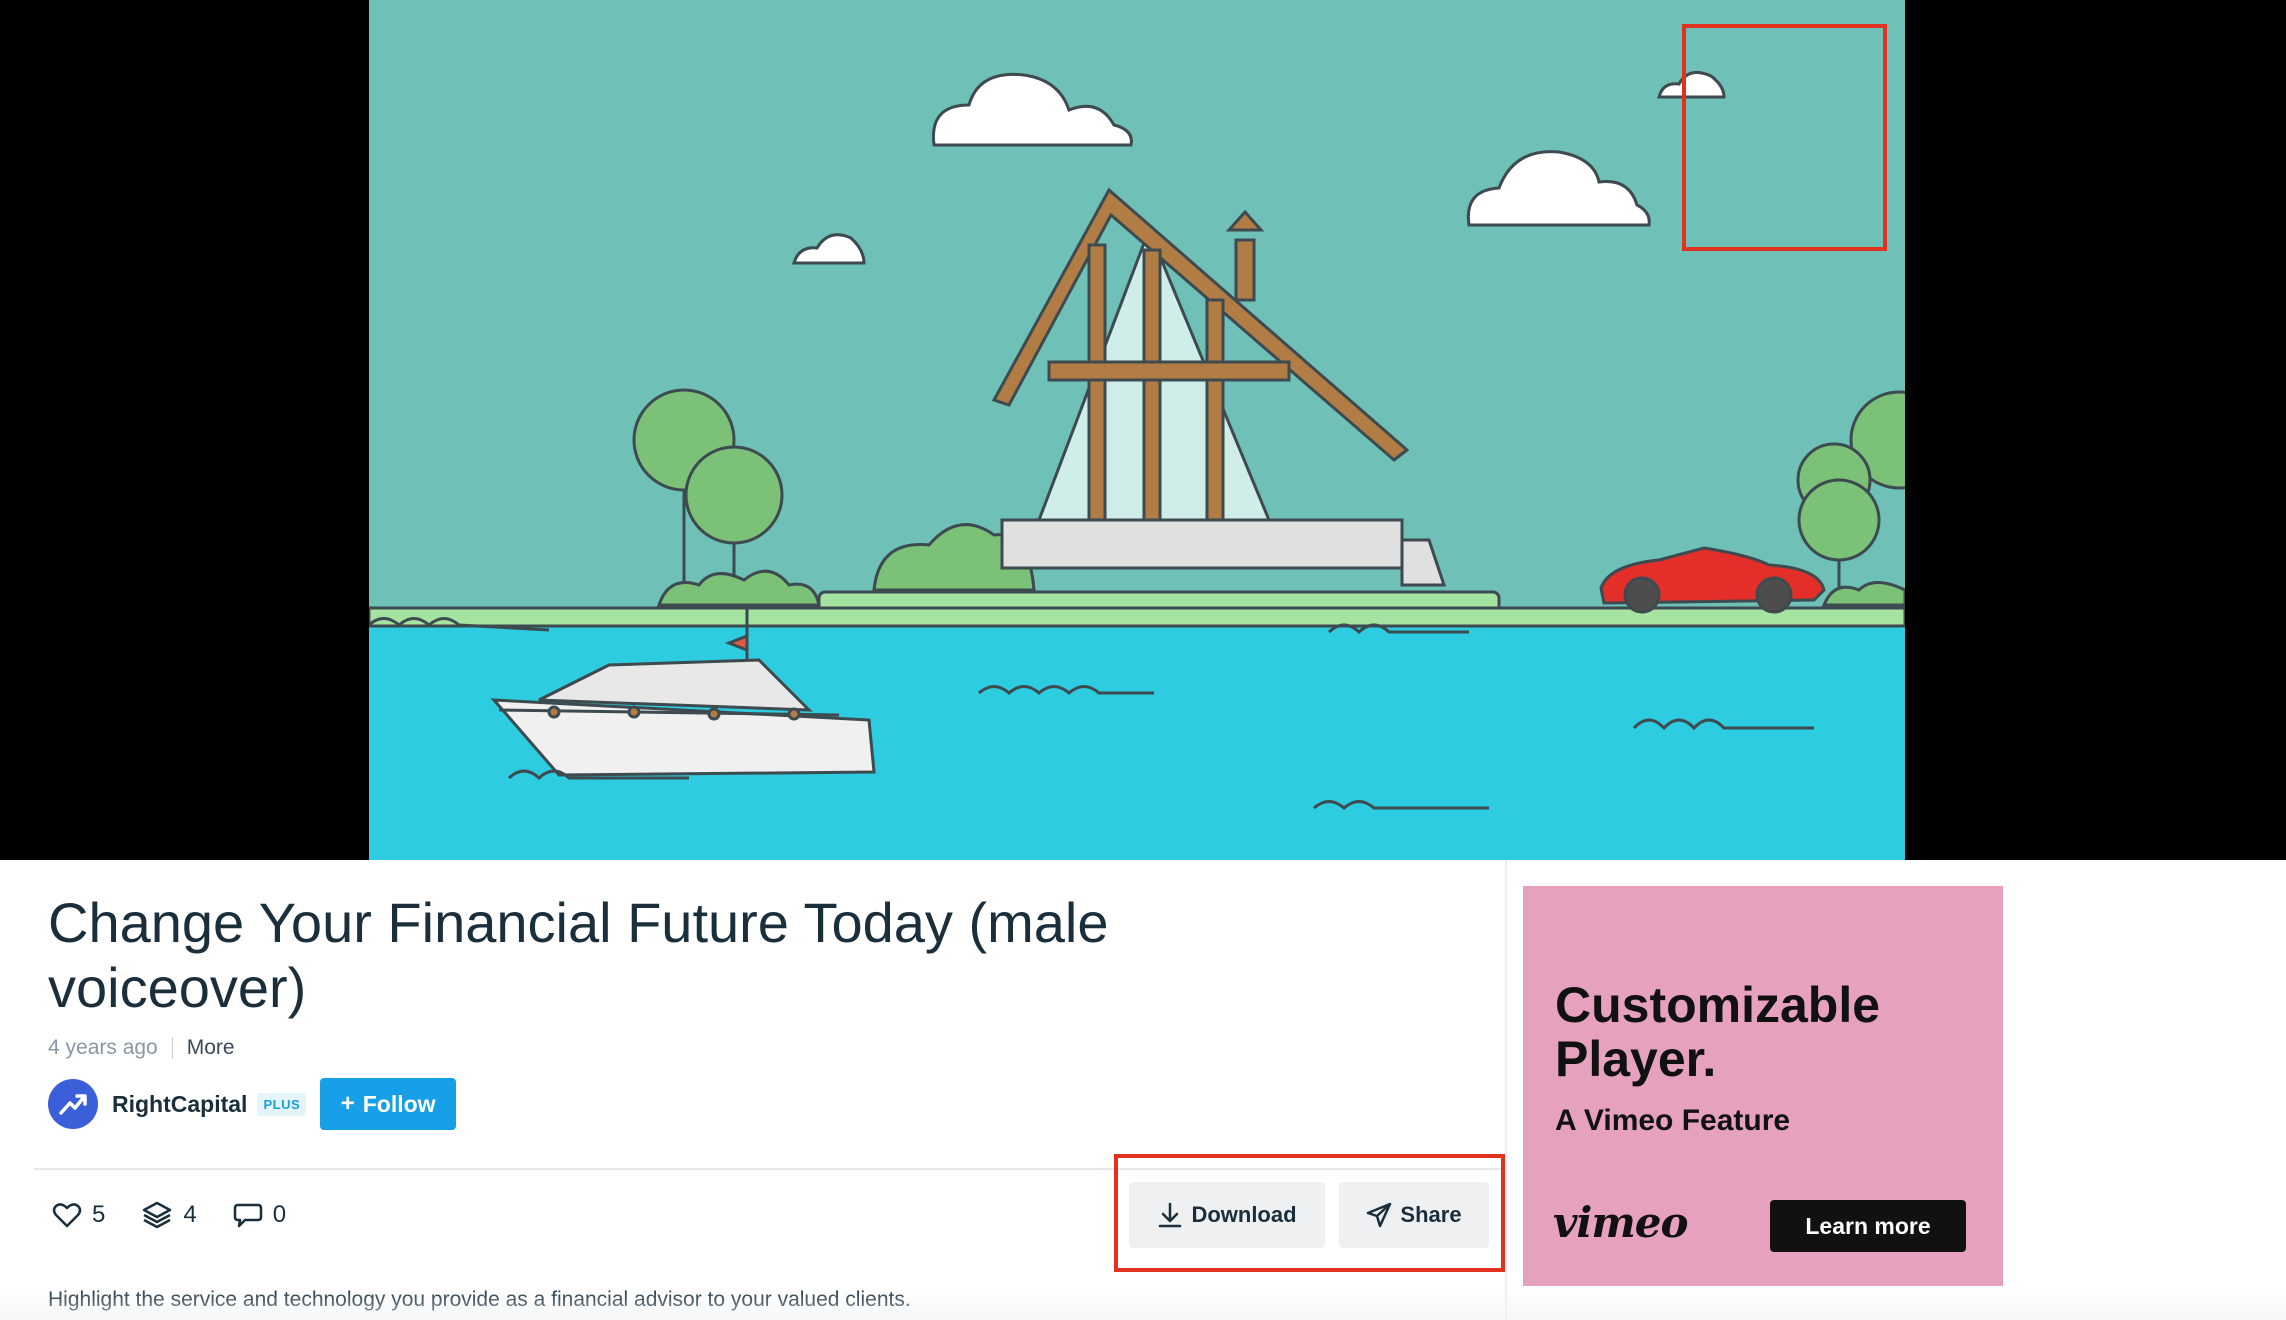 The width and height of the screenshot is (2286, 1320). Describe the element at coordinates (1244, 1214) in the screenshot. I see `download-label: Download` at that location.